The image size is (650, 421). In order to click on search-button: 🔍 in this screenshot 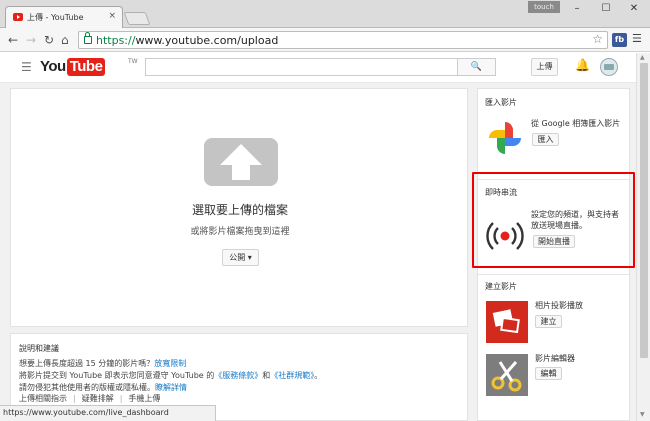, I will do `click(477, 67)`.